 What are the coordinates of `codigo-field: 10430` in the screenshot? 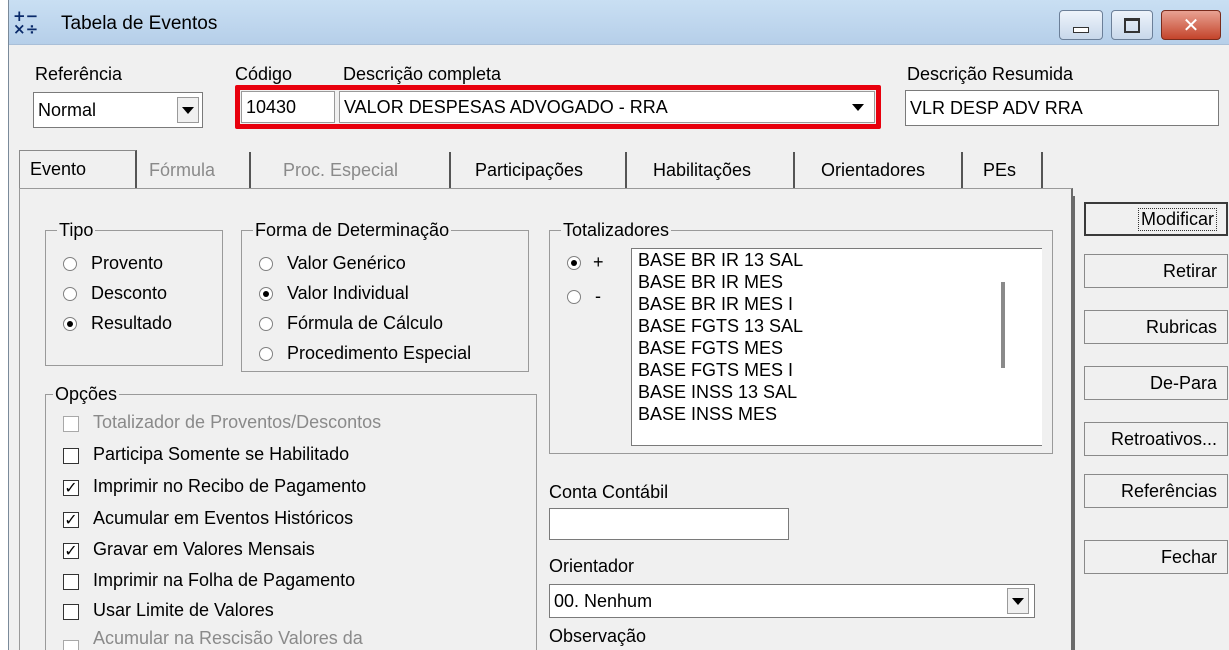 It's located at (288, 107).